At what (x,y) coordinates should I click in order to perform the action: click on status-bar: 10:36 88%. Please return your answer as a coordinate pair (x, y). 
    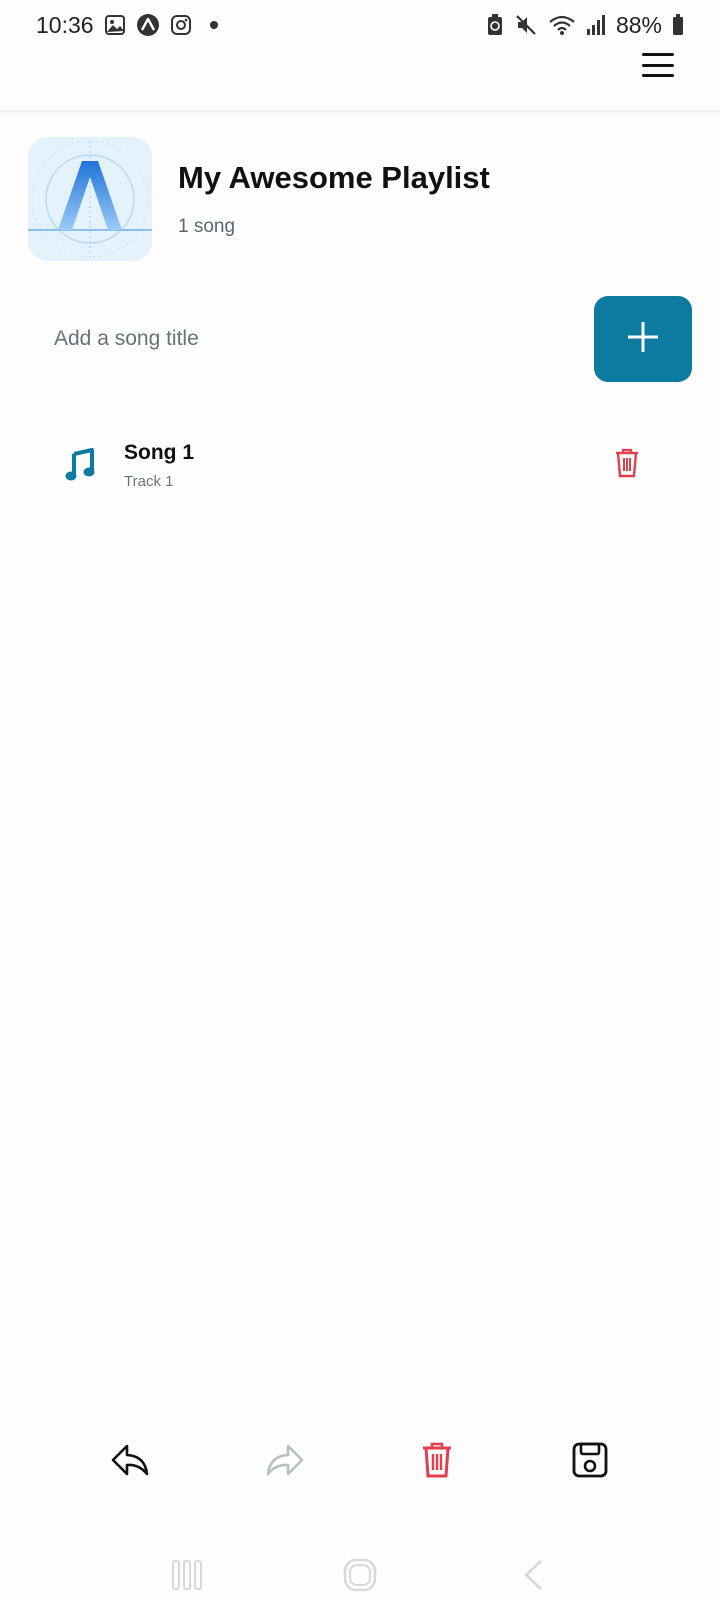
    Looking at the image, I should click on (360, 25).